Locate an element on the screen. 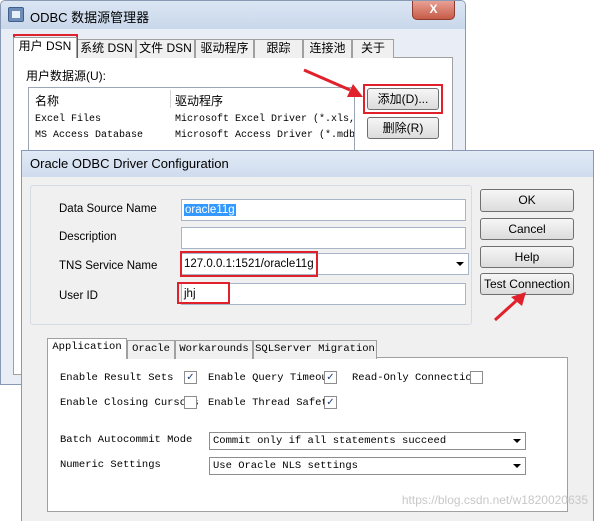  tab-application: Application is located at coordinates (87, 348).